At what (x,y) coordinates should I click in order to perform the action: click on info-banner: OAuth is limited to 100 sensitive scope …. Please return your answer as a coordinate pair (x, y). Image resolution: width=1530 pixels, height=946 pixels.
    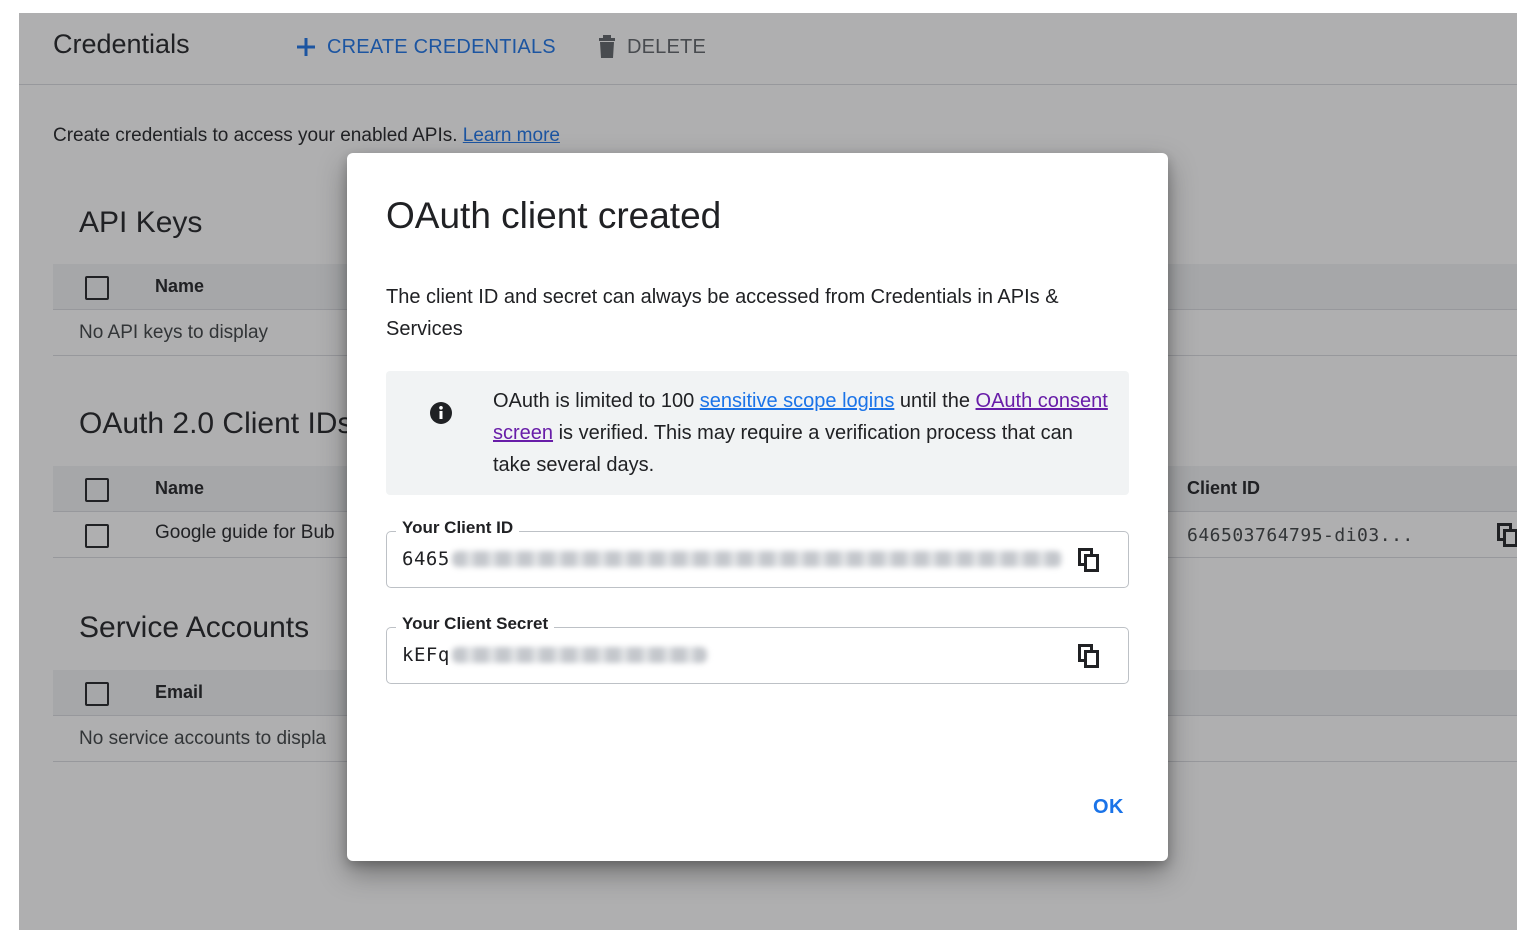
    Looking at the image, I should click on (757, 433).